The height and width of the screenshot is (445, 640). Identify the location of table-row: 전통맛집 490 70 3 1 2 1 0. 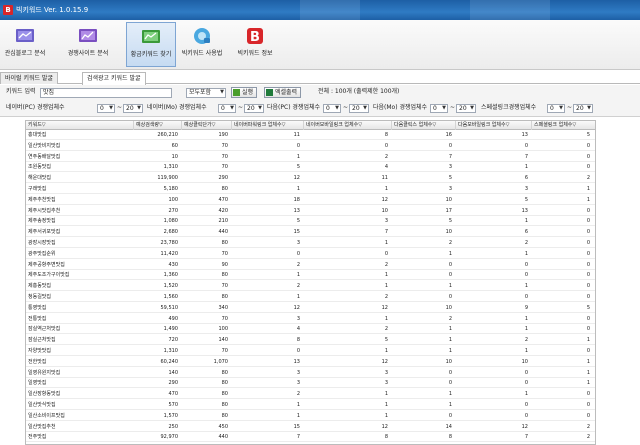
(310, 319).